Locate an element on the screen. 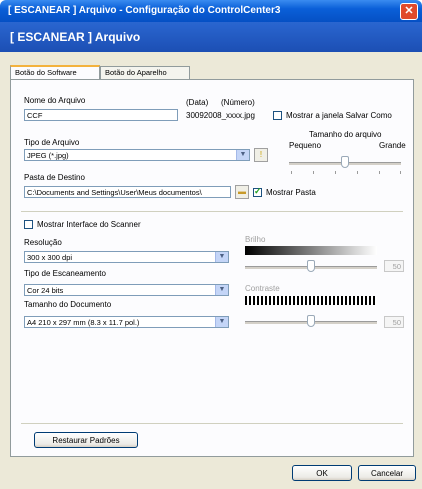  show-save-as-checkbox is located at coordinates (277, 115).